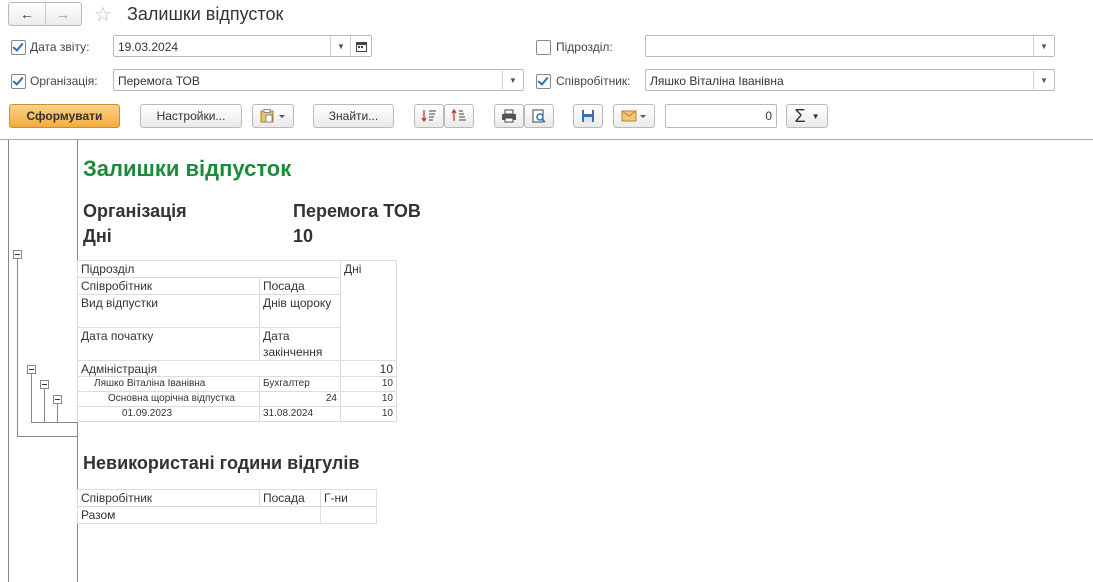  Describe the element at coordinates (159, 81) in the screenshot. I see `organization-value: Перемога ТОВ` at that location.